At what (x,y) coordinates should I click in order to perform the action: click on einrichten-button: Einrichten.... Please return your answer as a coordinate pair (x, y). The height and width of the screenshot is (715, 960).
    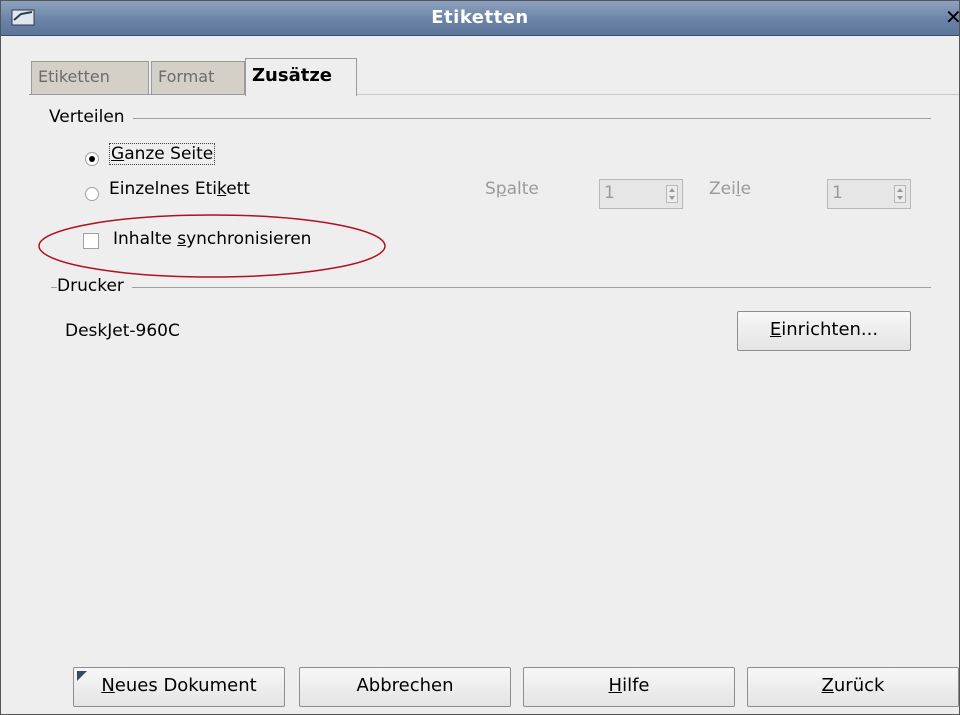
    Looking at the image, I should click on (824, 331).